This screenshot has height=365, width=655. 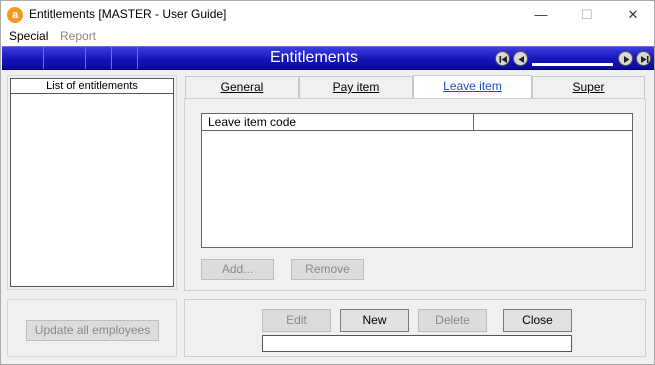 I want to click on close-window-button: ✕, so click(x=632, y=15).